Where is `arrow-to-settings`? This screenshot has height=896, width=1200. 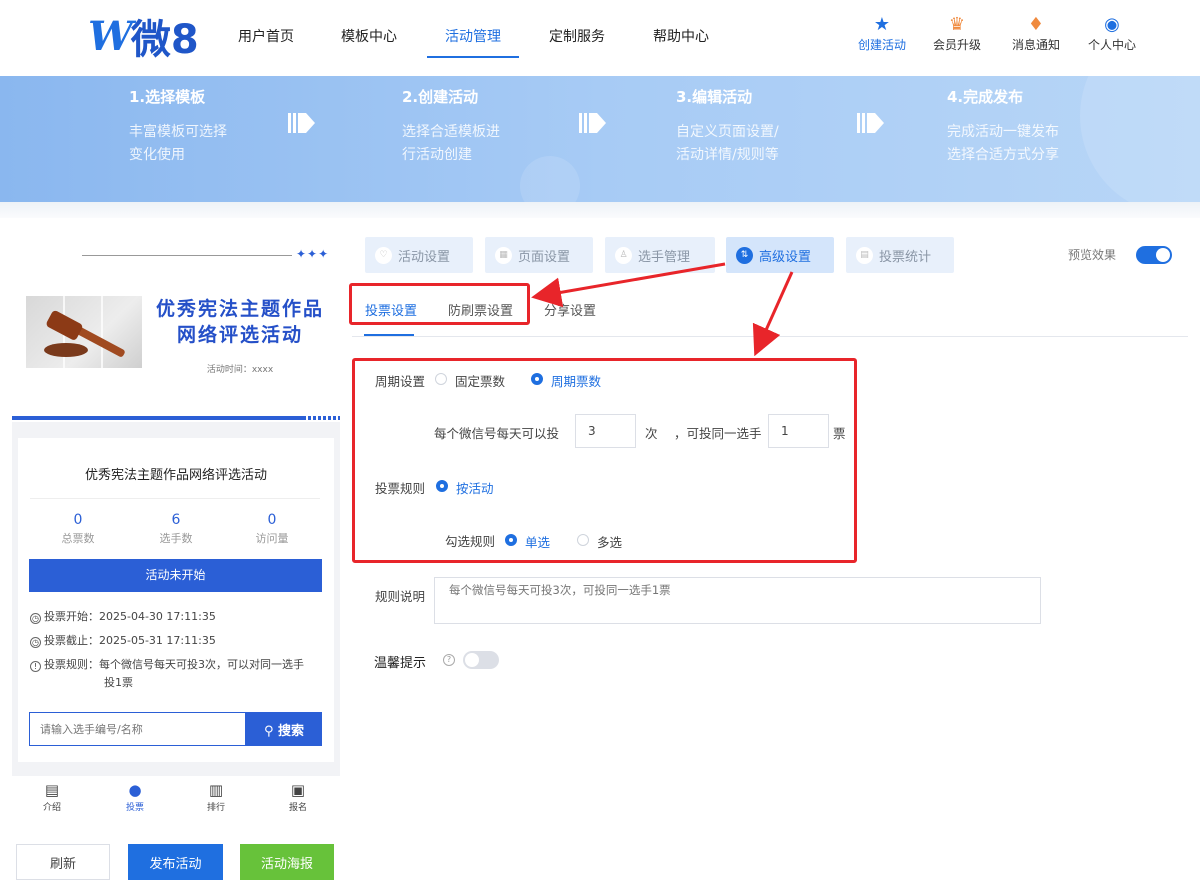 arrow-to-settings is located at coordinates (773, 314).